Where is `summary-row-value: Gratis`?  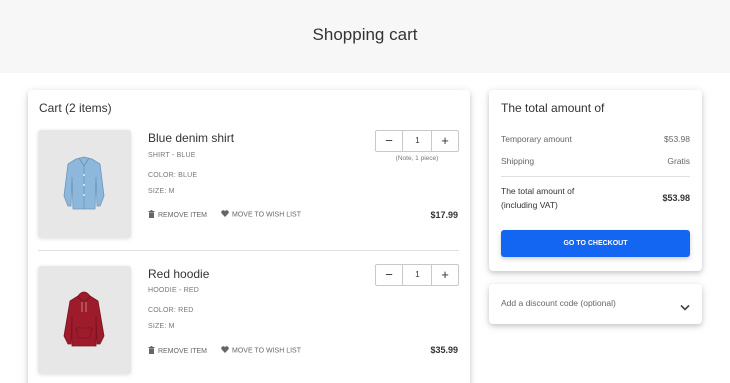
summary-row-value: Gratis is located at coordinates (678, 161).